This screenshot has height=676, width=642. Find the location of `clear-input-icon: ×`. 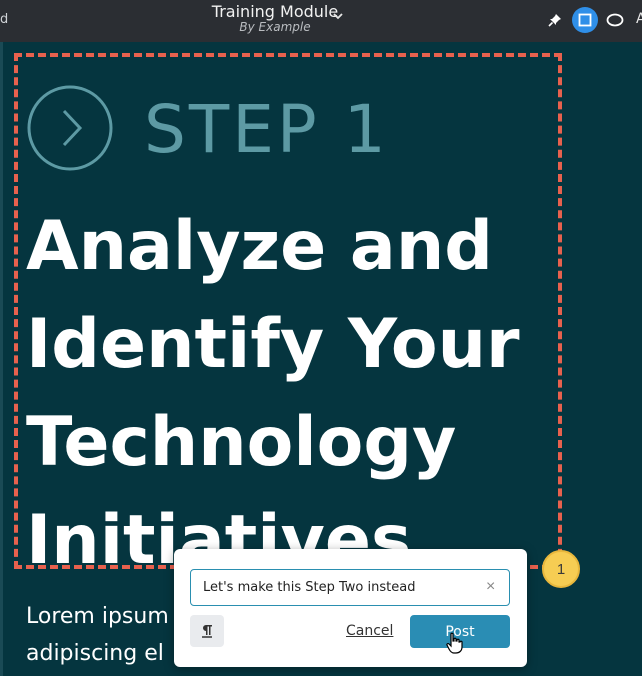

clear-input-icon: × is located at coordinates (490, 587).